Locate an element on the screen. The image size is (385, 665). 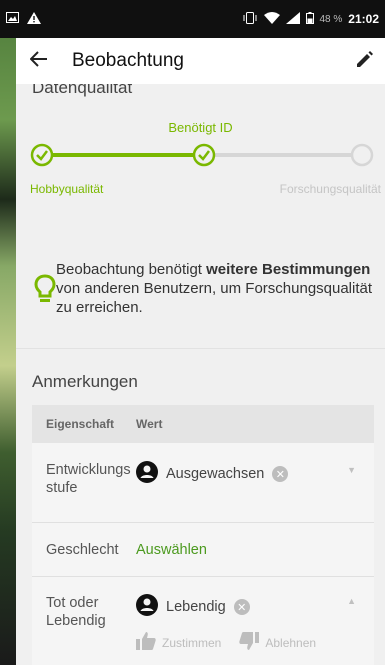
thumbs-up-icon is located at coordinates (146, 642).